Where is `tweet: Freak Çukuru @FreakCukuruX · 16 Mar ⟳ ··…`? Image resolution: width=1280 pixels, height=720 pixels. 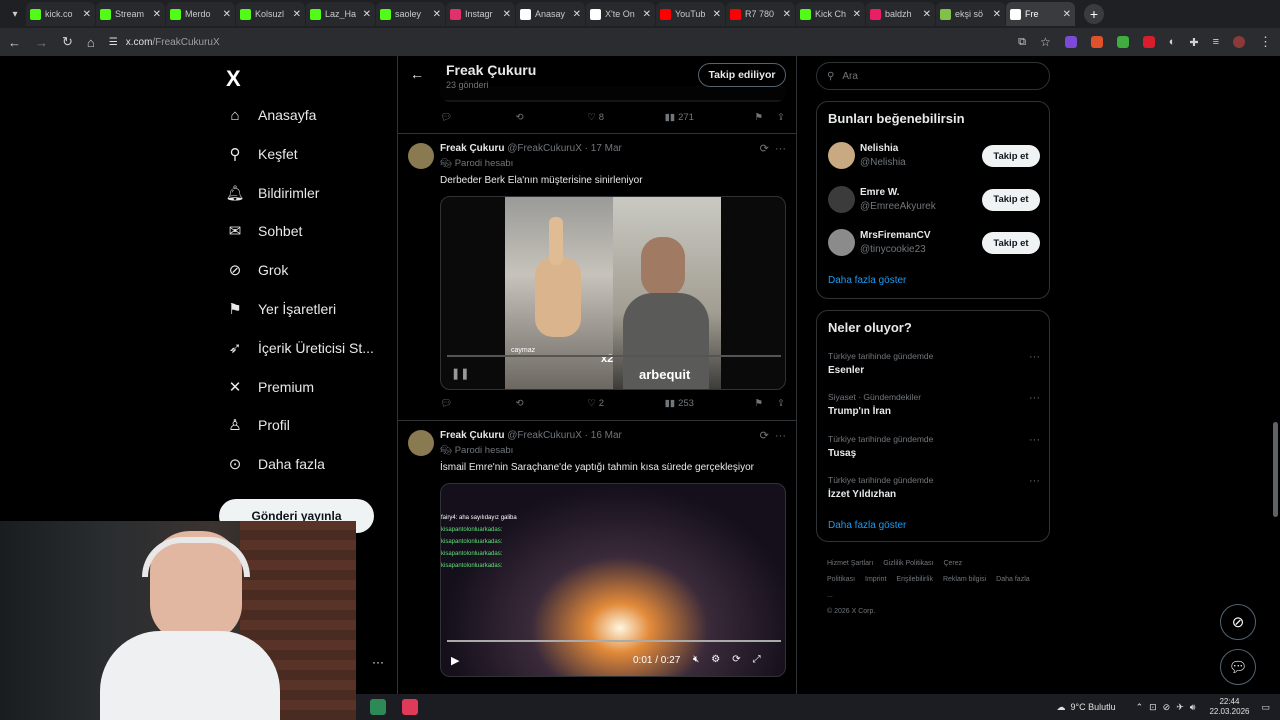
tweet: Freak Çukuru @FreakCukuruX · 16 Mar ⟳ ··… is located at coordinates (597, 570).